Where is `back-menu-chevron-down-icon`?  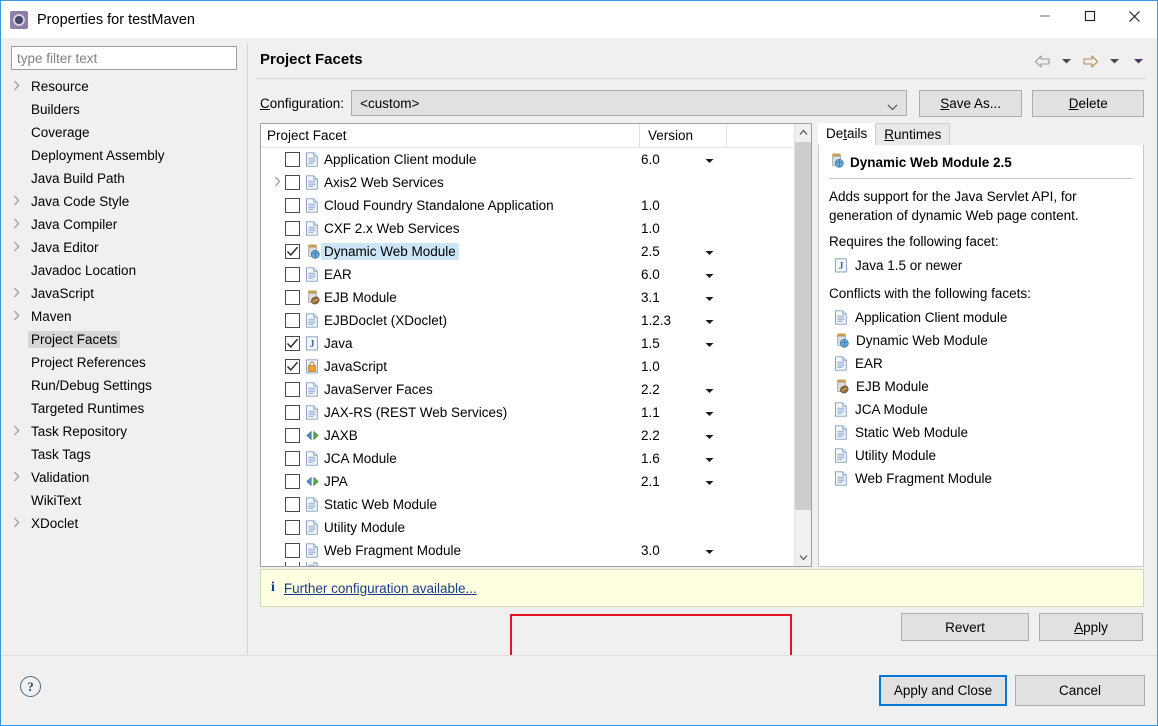 back-menu-chevron-down-icon is located at coordinates (1066, 61).